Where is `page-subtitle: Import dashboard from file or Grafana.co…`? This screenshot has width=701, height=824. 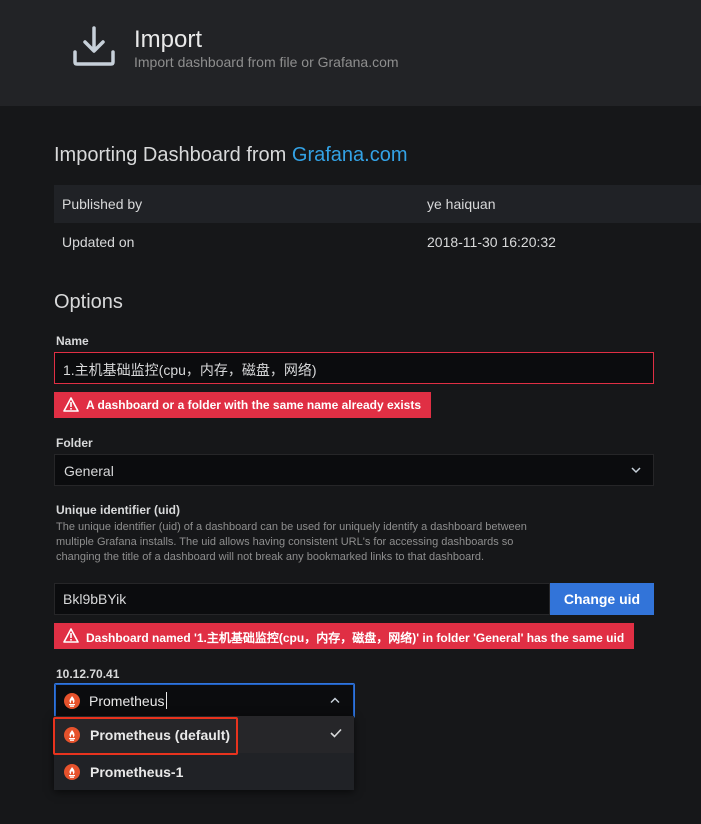
page-subtitle: Import dashboard from file or Grafana.co… is located at coordinates (266, 62).